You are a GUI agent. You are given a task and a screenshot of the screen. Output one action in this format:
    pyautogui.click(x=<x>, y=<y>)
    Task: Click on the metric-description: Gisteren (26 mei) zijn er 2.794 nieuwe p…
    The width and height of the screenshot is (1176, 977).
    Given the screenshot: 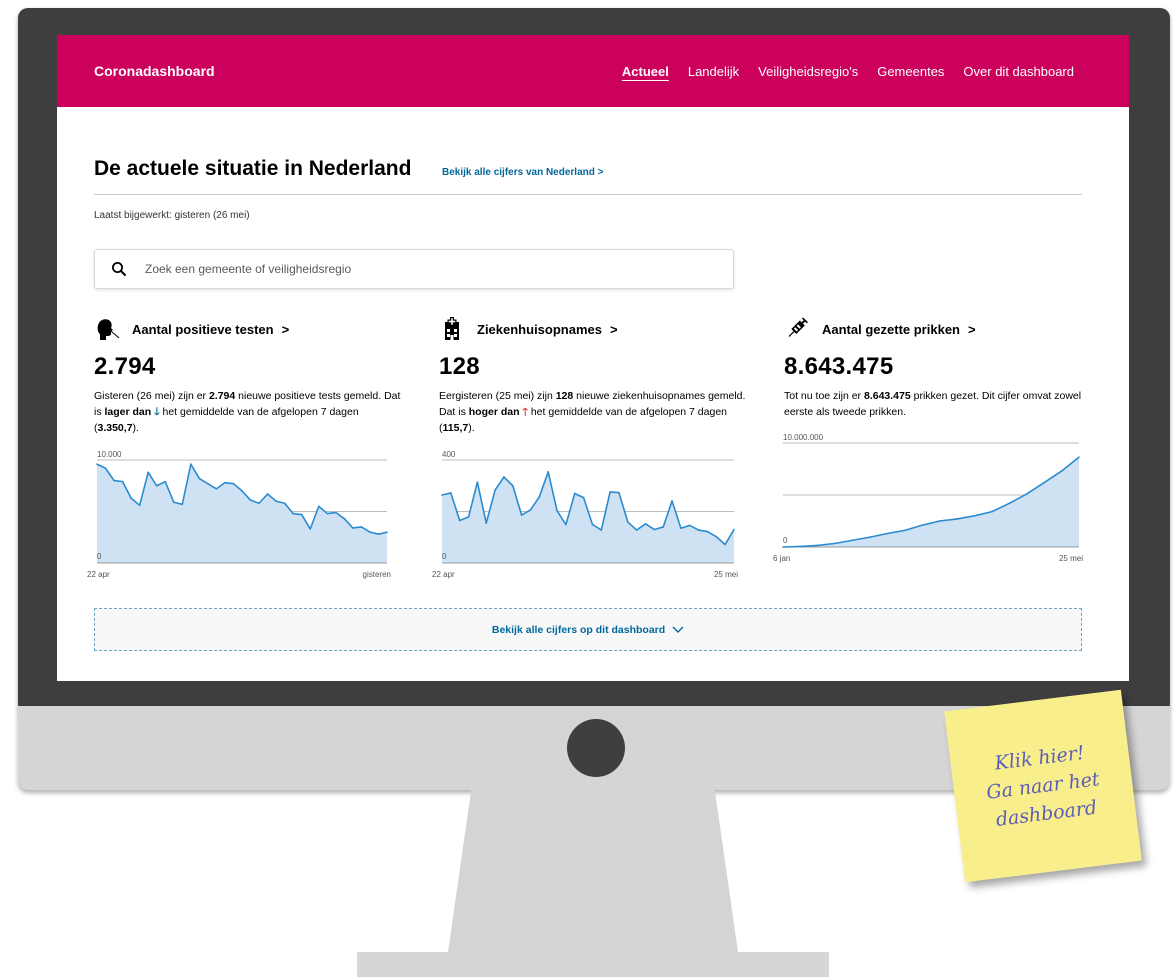 What is the action you would take?
    pyautogui.click(x=249, y=412)
    